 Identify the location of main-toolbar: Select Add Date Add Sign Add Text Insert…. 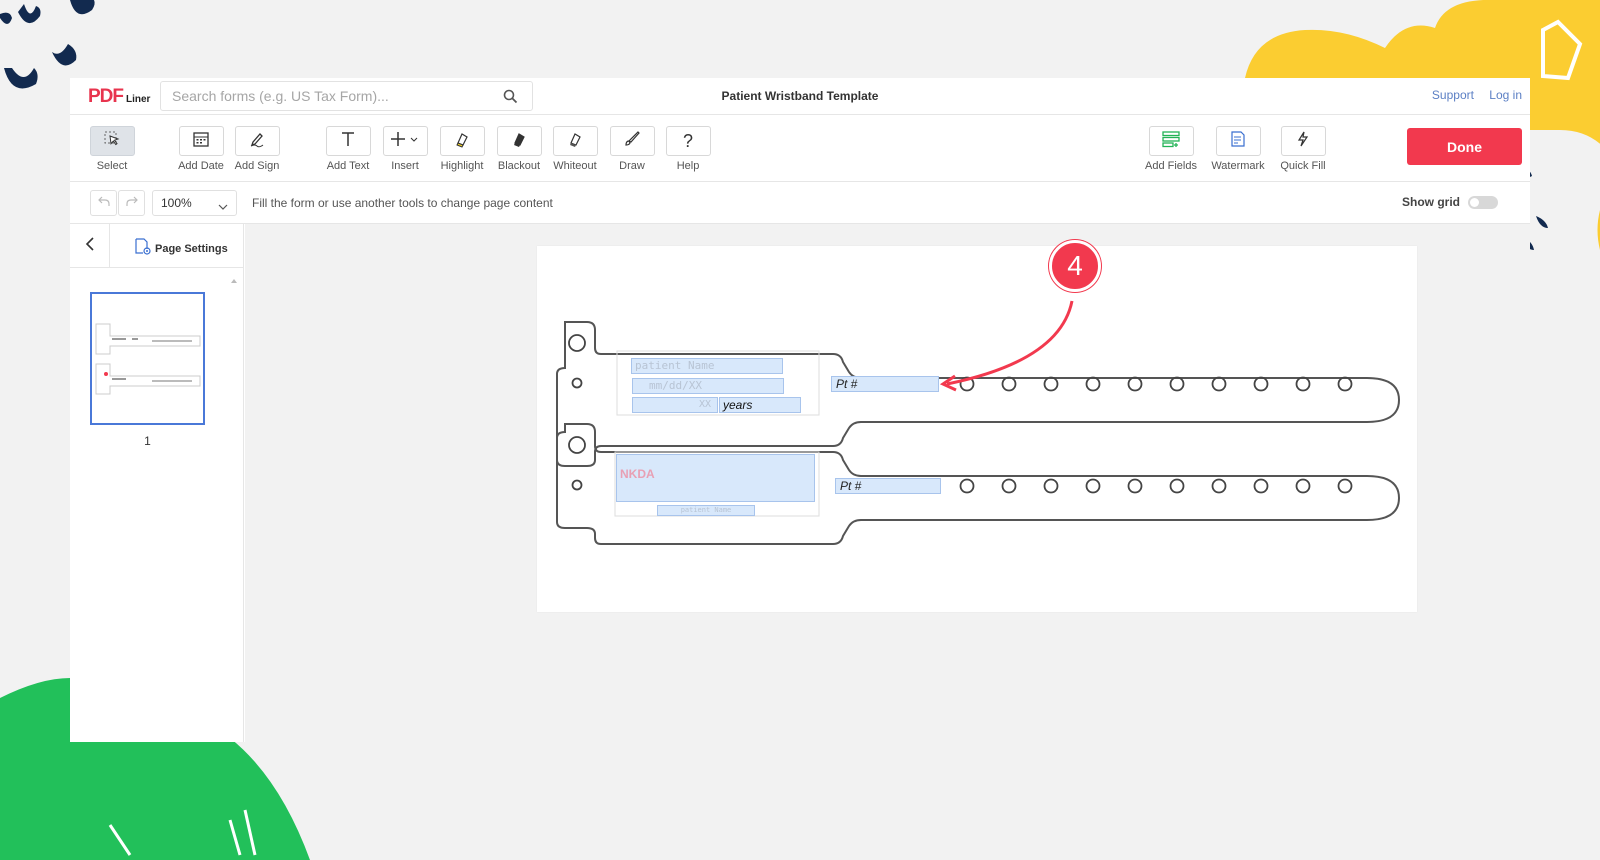
(800, 148).